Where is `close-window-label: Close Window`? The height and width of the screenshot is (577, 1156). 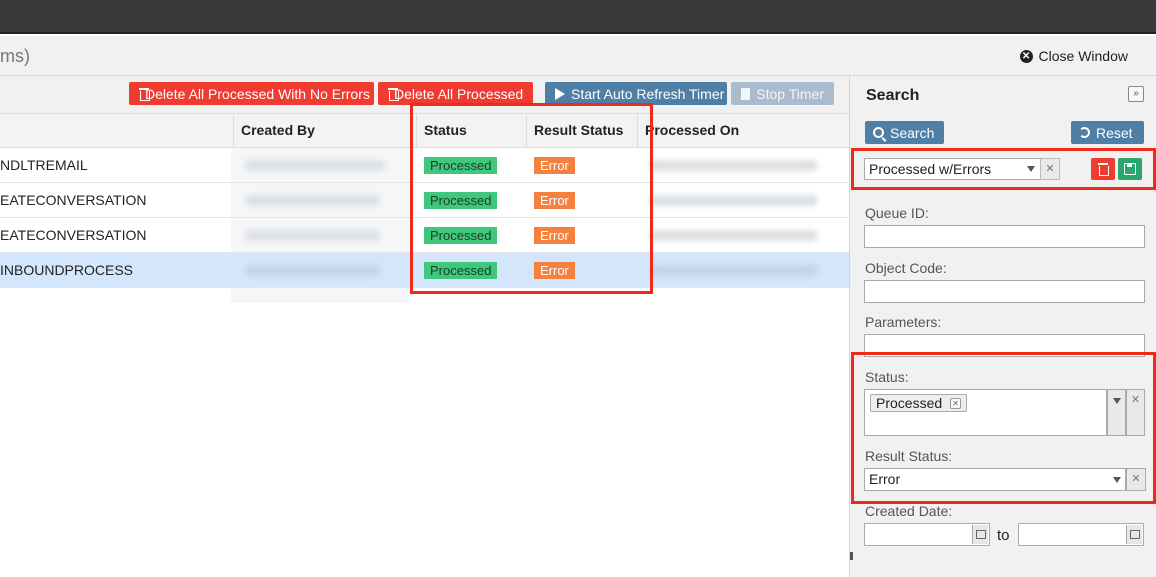 close-window-label: Close Window is located at coordinates (1083, 56).